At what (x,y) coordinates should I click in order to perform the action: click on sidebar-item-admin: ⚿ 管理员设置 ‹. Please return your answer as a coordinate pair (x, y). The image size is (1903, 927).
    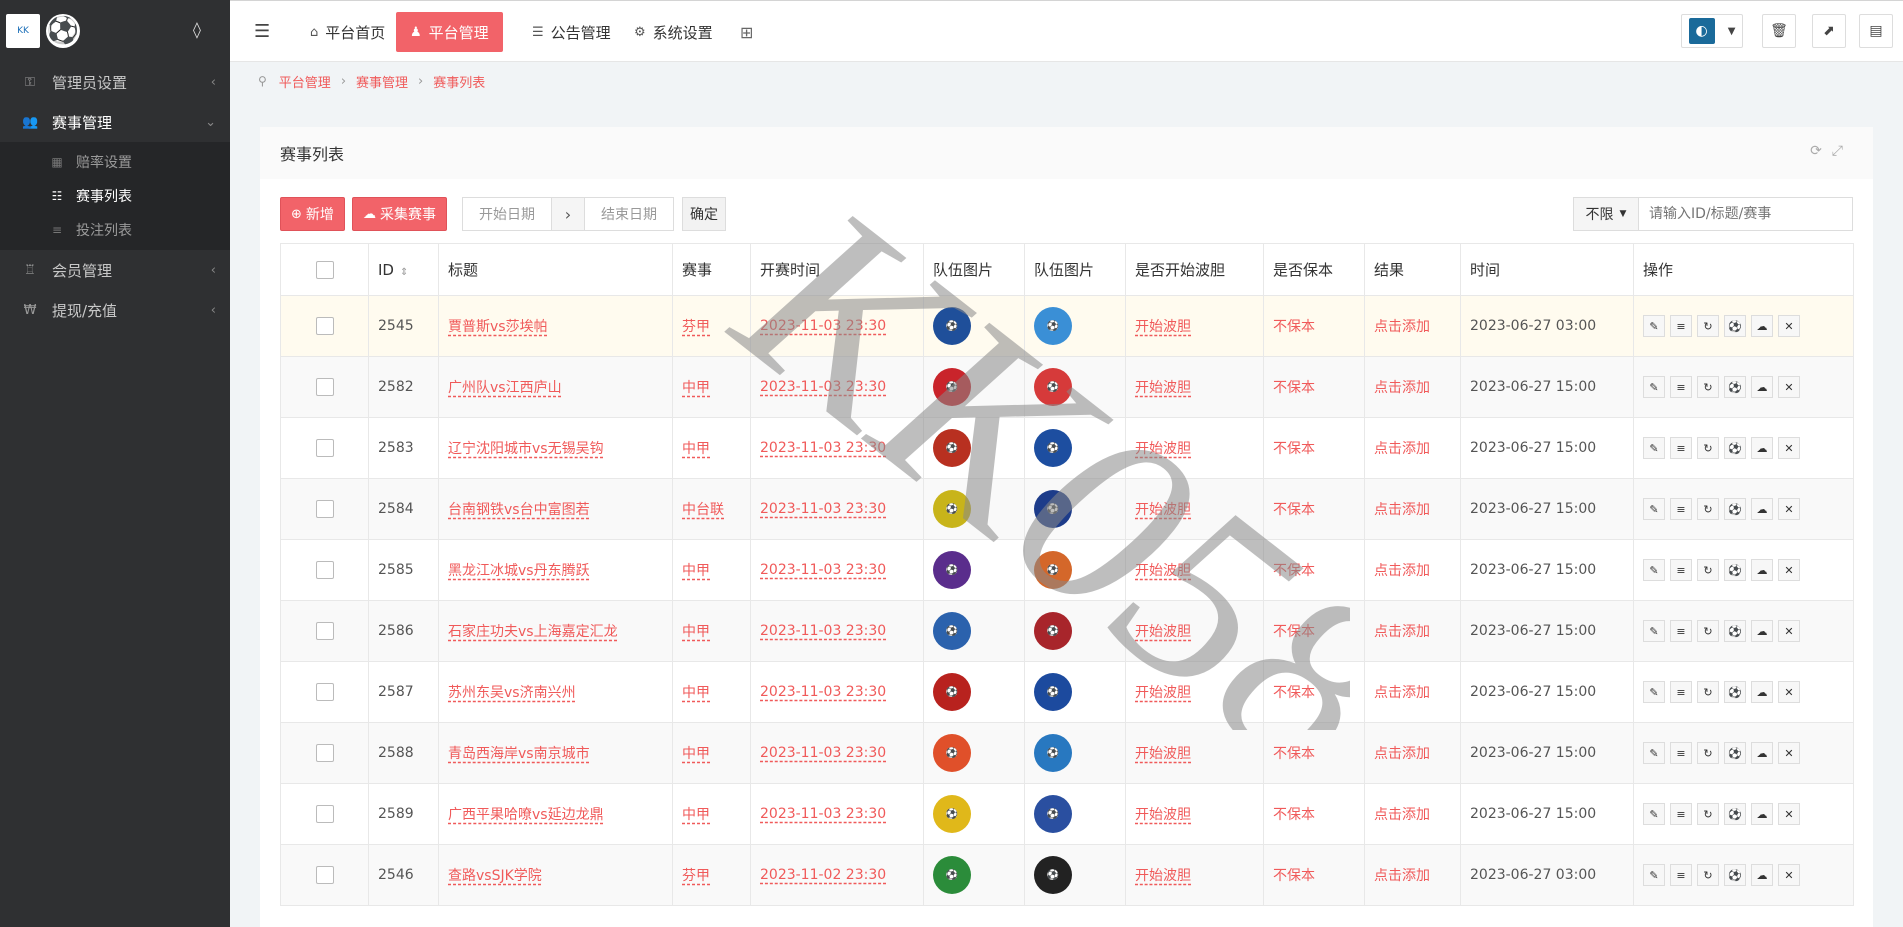
    Looking at the image, I should click on (115, 82).